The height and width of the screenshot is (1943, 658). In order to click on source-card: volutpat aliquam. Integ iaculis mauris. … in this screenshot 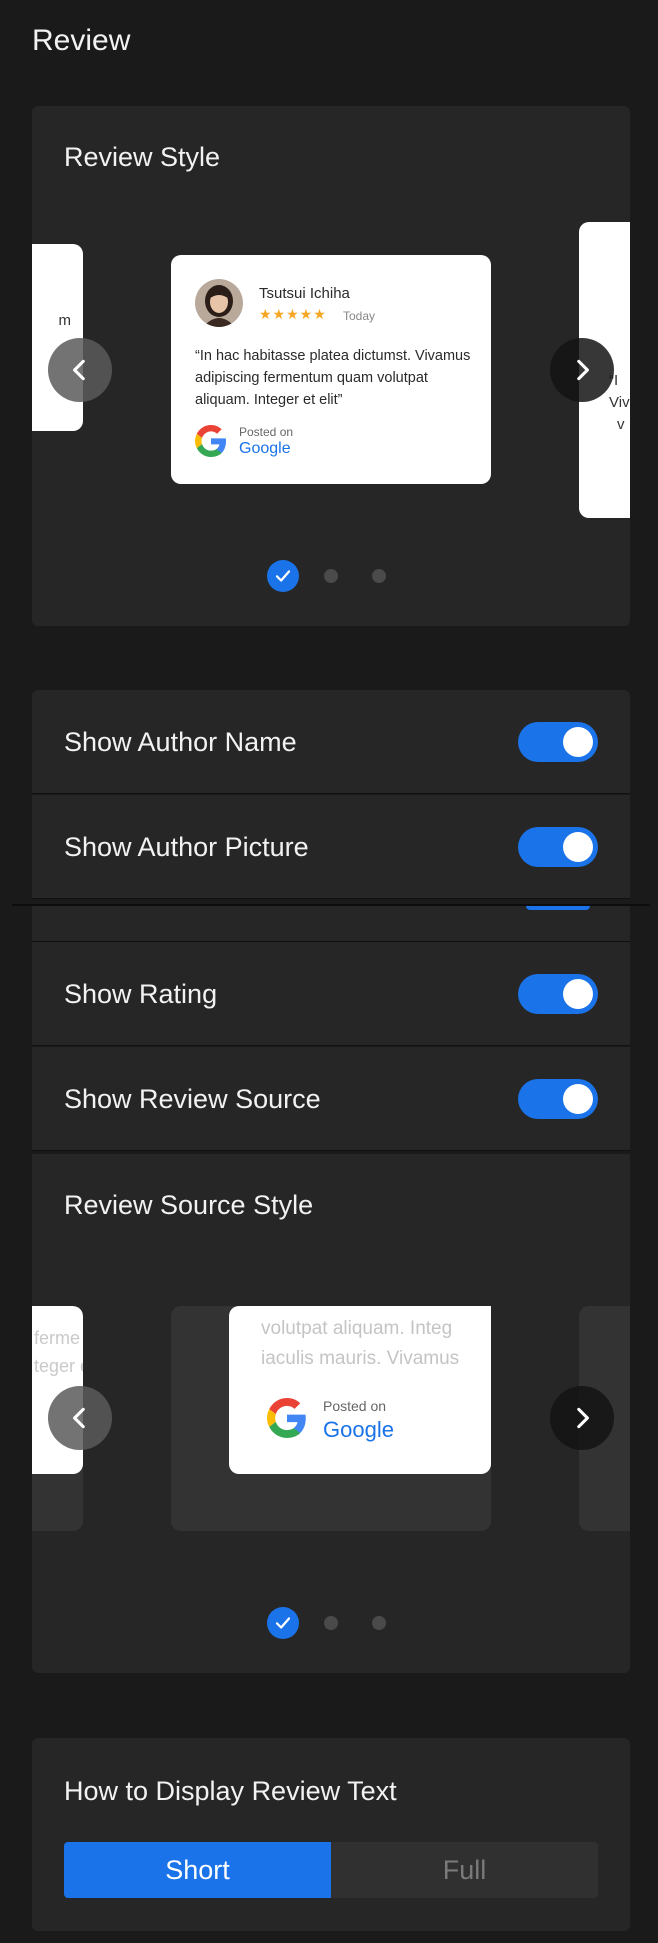, I will do `click(360, 1390)`.